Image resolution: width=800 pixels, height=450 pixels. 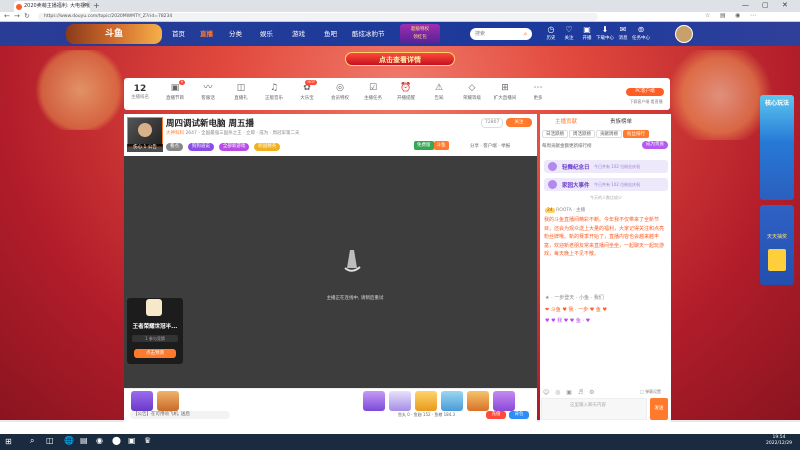 What do you see at coordinates (655, 145) in the screenshot?
I see `become-noble-button: 成为贵族` at bounding box center [655, 145].